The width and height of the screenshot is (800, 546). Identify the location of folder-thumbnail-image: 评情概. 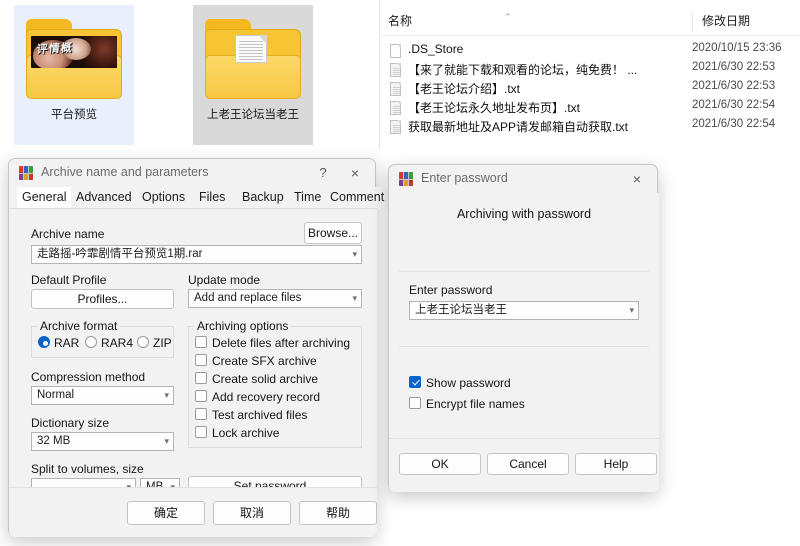
(74, 52).